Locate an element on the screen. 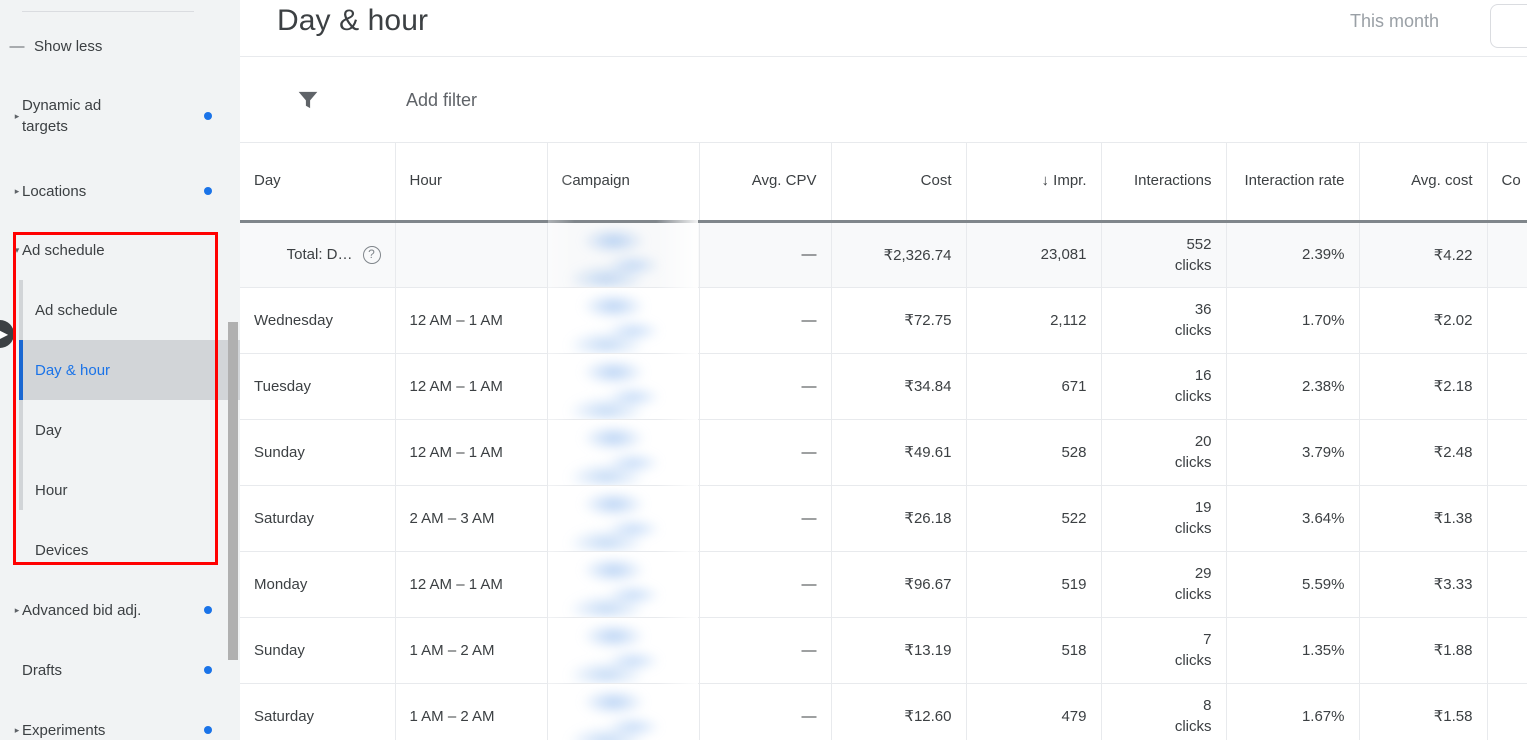 The image size is (1527, 740). cell-cost: ₹34.84 is located at coordinates (899, 386).